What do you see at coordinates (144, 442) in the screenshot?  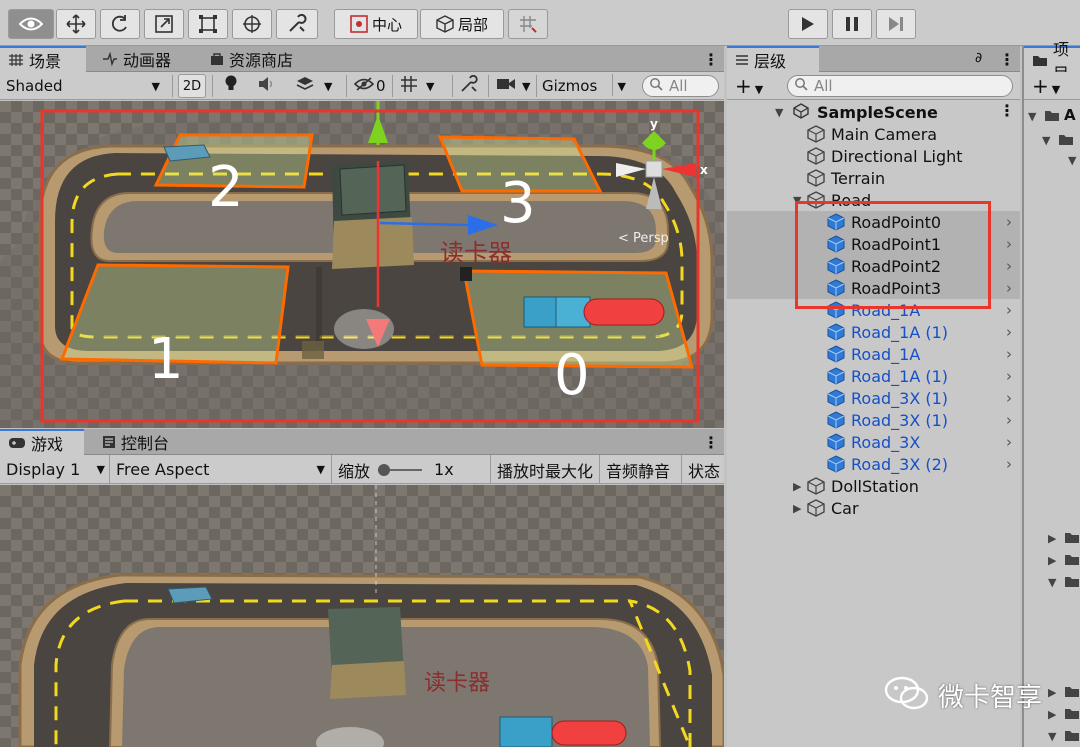 I see `tab-console: 控制台` at bounding box center [144, 442].